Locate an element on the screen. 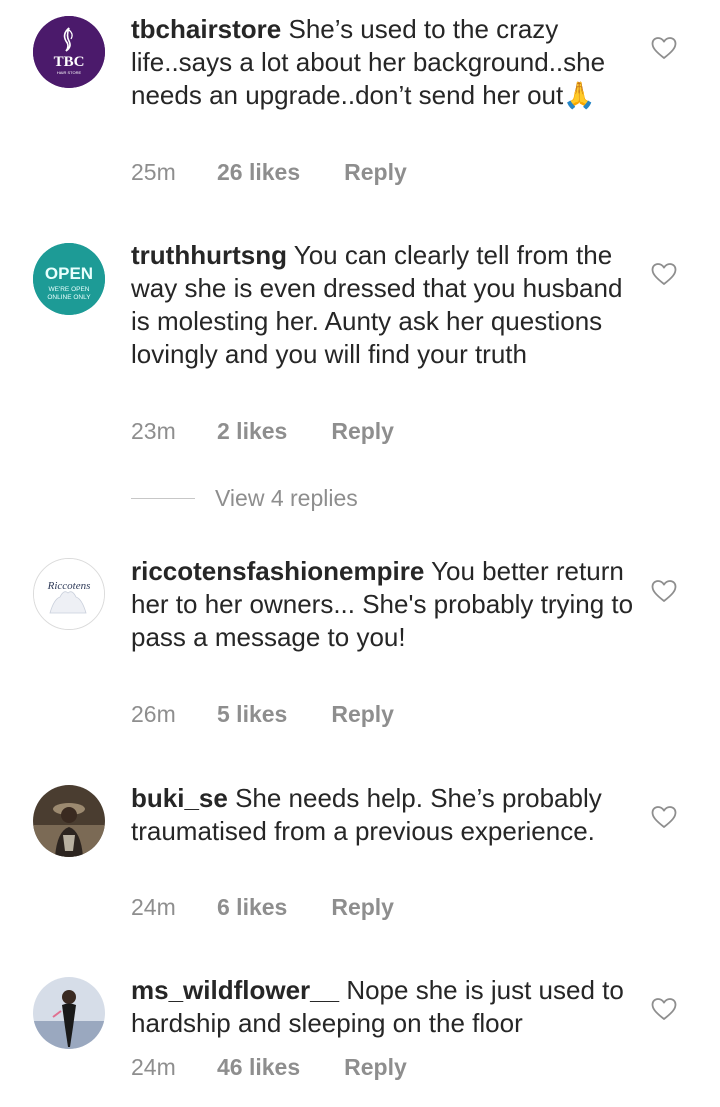 This screenshot has height=1107, width=720. tbc-logo-icon: TBC HAIR STORE is located at coordinates (69, 52).